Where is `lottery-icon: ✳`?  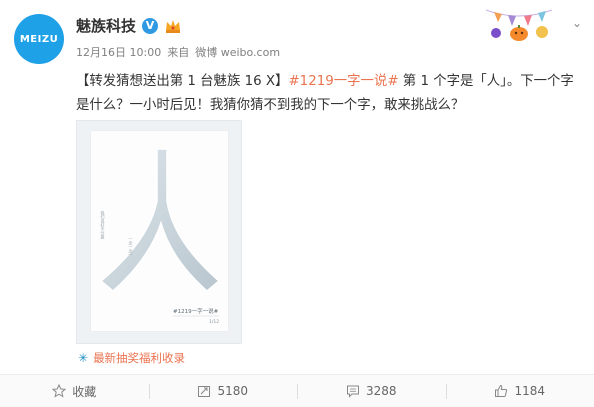
lottery-icon: ✳ is located at coordinates (83, 358).